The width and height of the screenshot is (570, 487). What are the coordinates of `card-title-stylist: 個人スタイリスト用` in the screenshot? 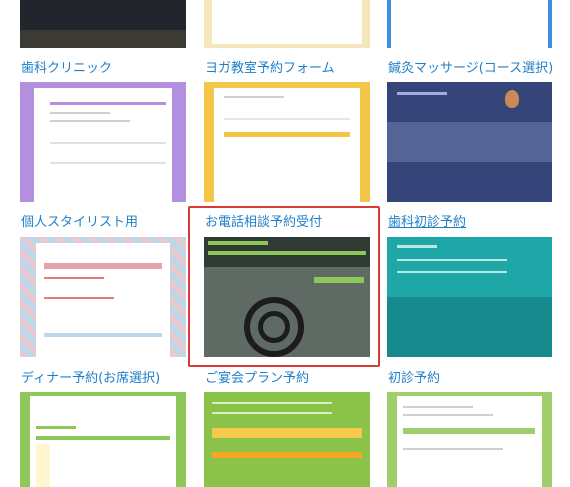 It's located at (79, 223).